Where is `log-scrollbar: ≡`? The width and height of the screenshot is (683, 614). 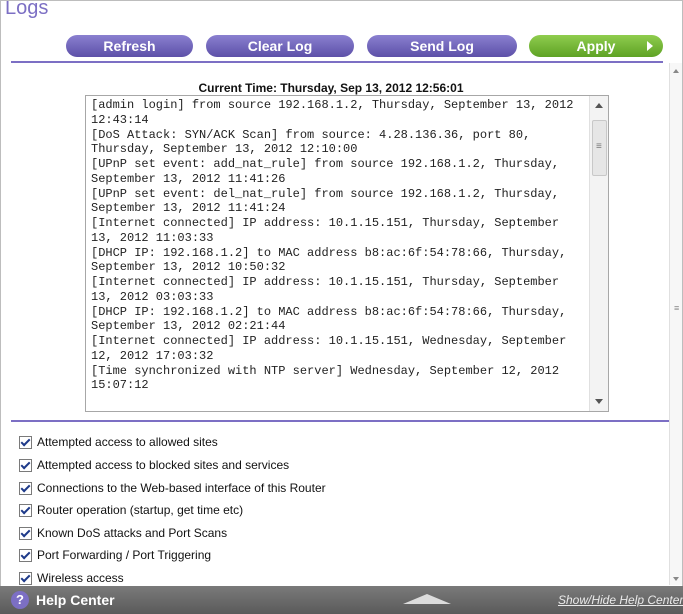 log-scrollbar: ≡ is located at coordinates (598, 253).